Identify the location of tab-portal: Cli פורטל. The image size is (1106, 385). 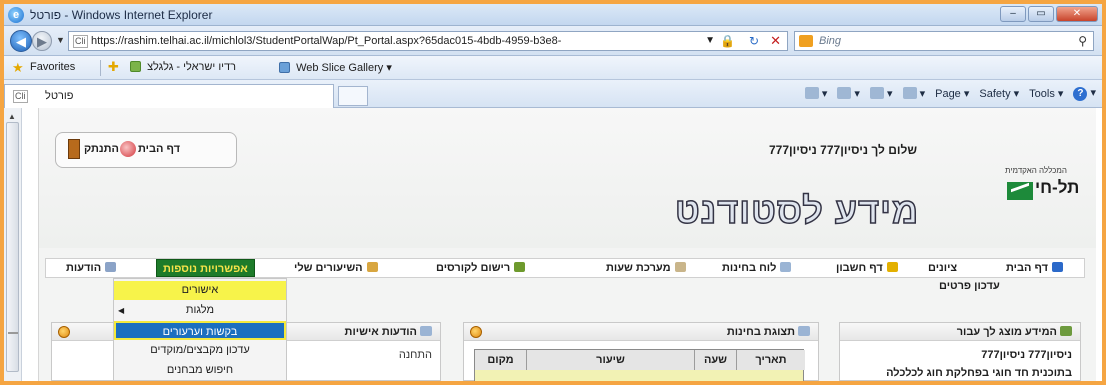
(169, 96).